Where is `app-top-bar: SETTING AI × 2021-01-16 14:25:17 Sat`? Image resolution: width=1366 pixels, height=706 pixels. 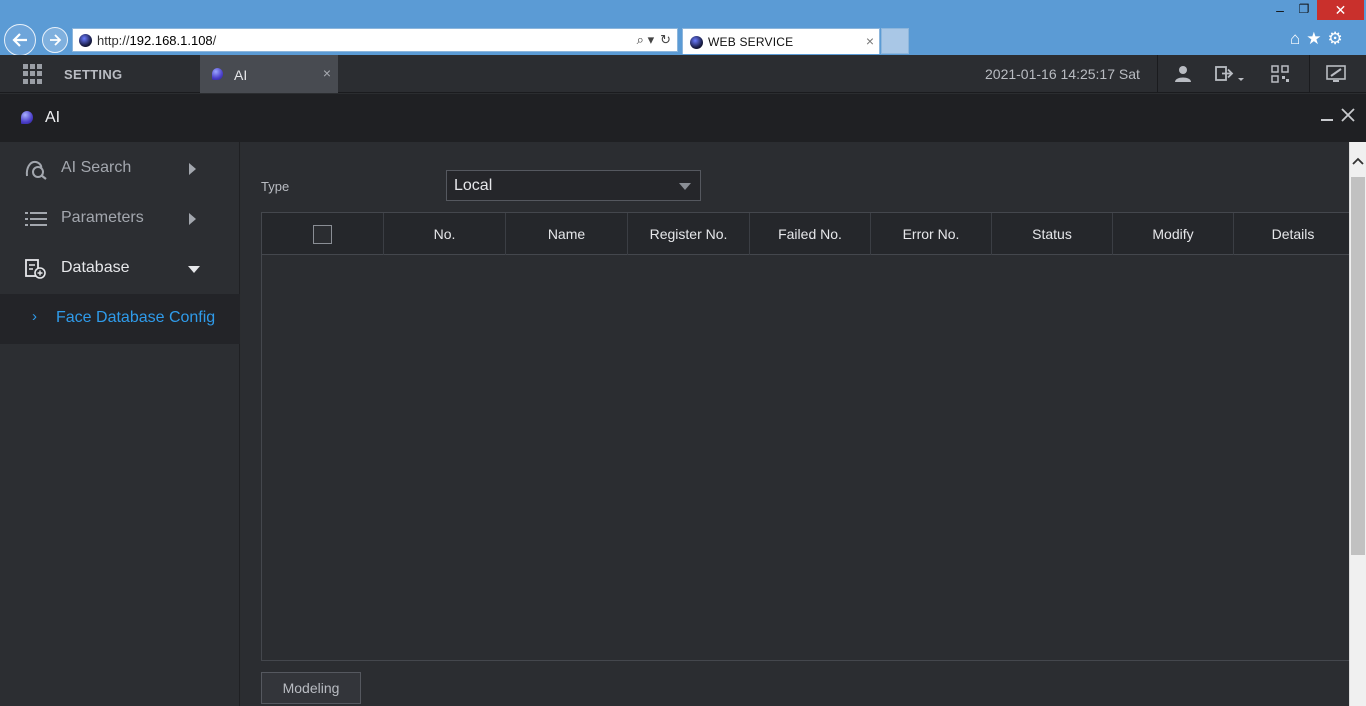
app-top-bar: SETTING AI × 2021-01-16 14:25:17 Sat is located at coordinates (683, 74).